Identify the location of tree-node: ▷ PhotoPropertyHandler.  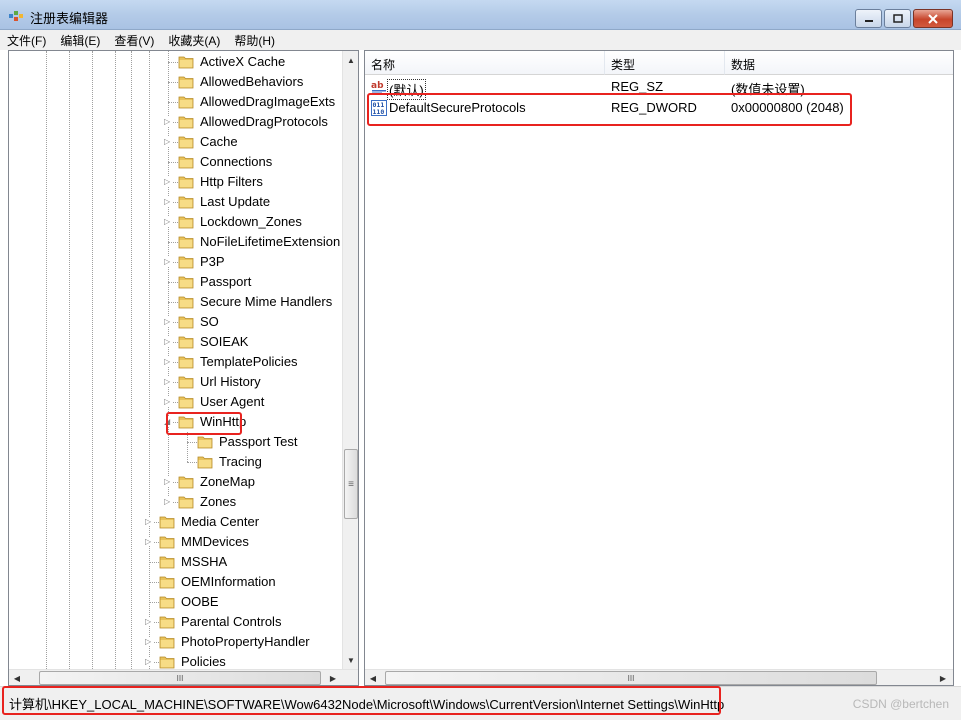
(175, 642).